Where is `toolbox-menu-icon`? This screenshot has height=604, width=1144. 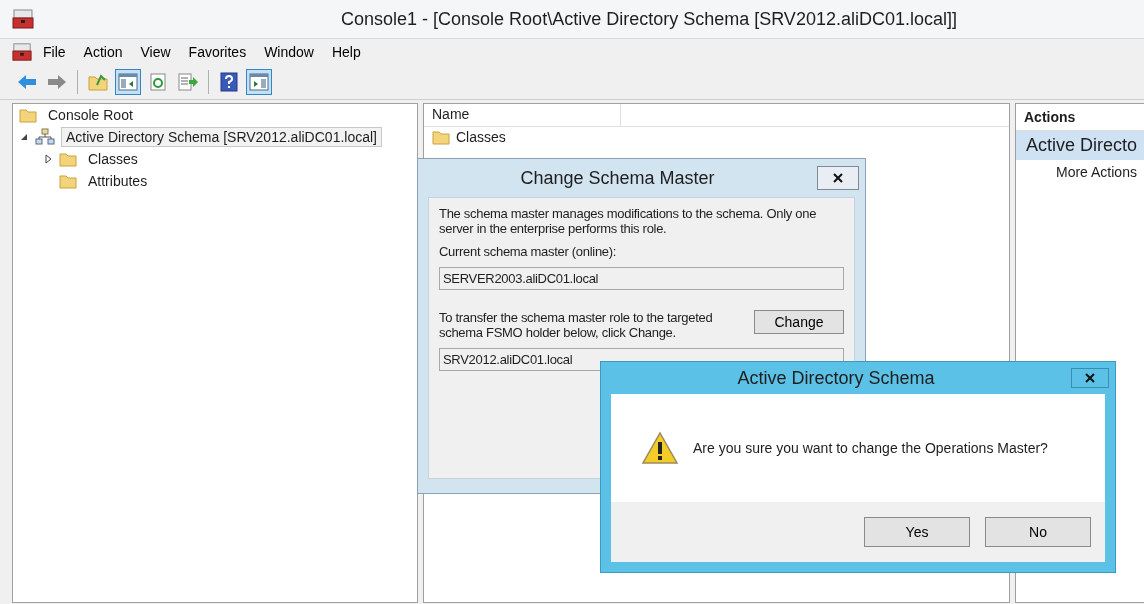
toolbox-menu-icon is located at coordinates (22, 52).